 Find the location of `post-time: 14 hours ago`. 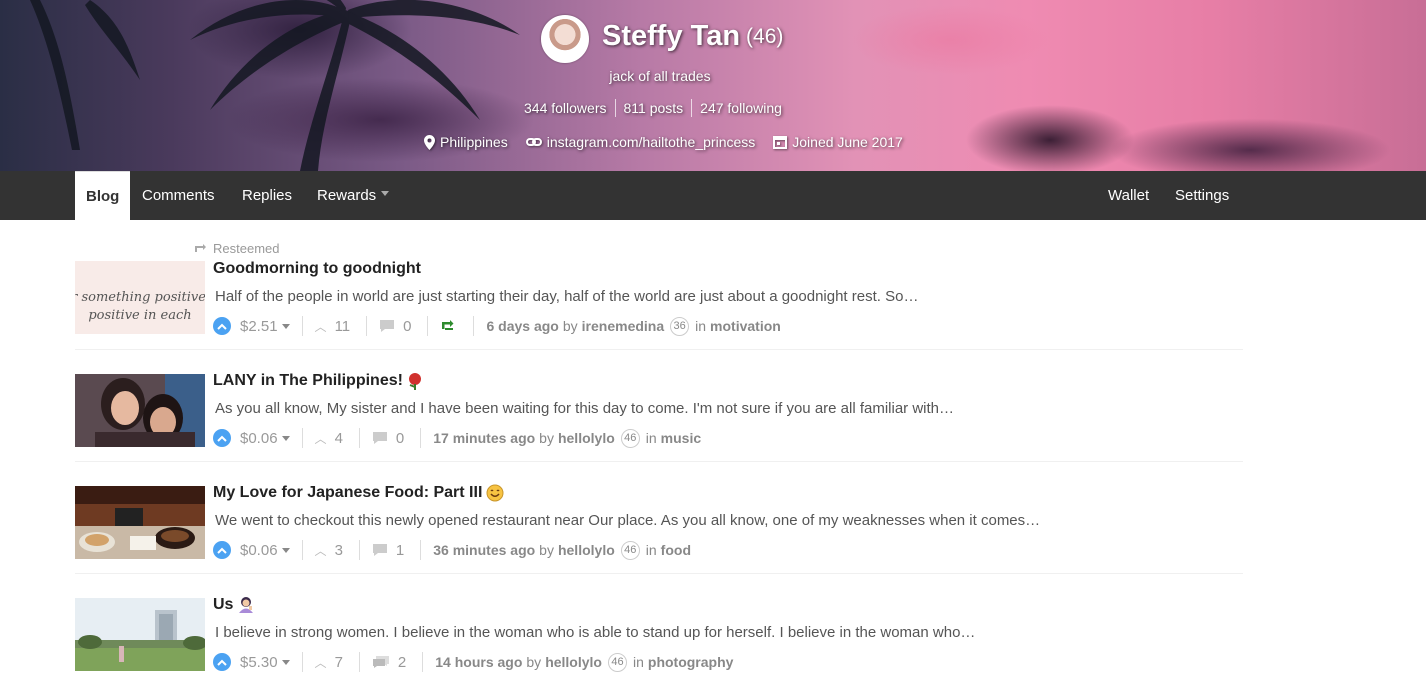

post-time: 14 hours ago is located at coordinates (478, 662).